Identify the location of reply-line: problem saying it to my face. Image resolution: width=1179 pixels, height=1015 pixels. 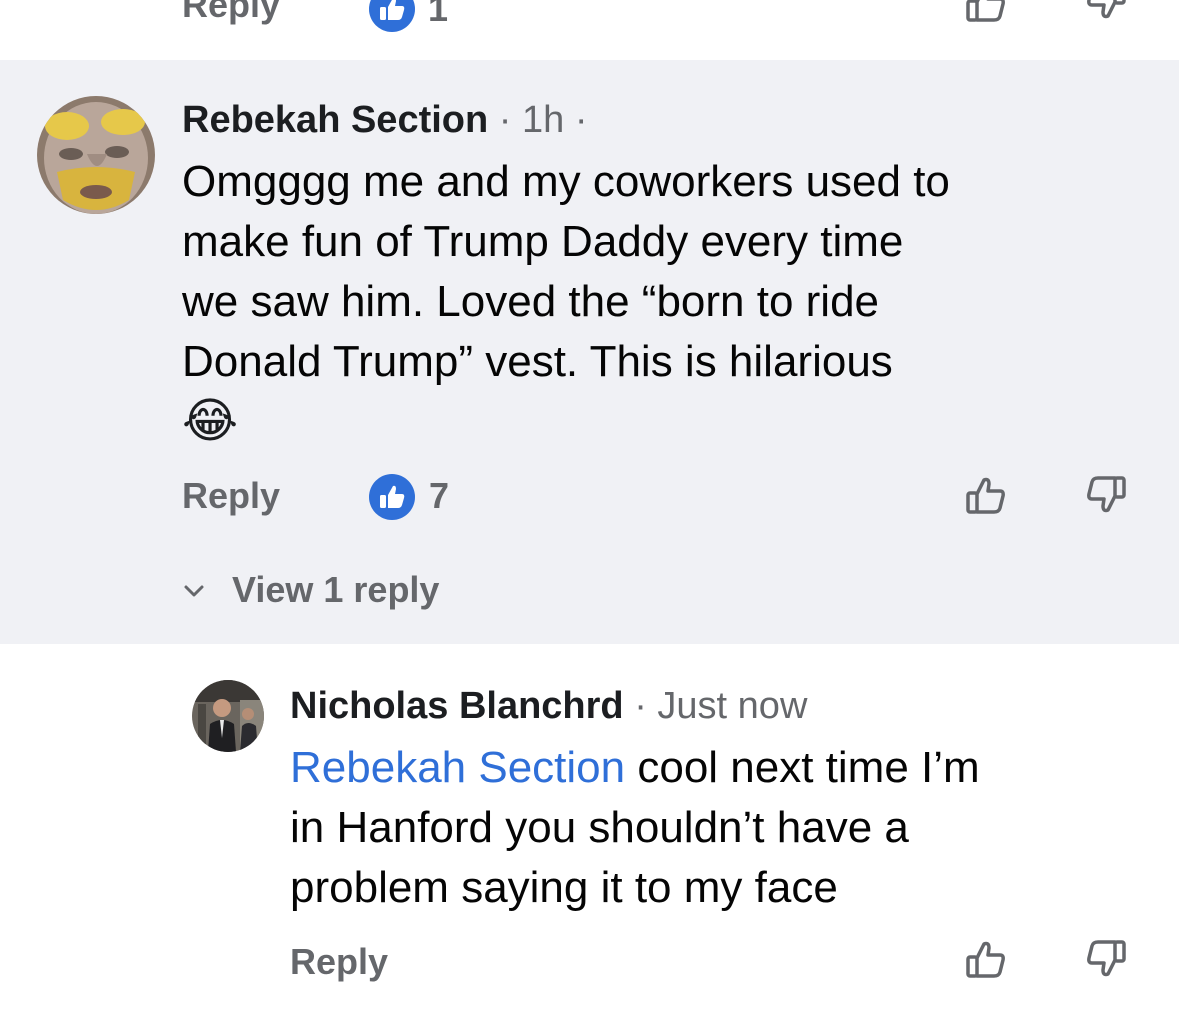
(564, 887).